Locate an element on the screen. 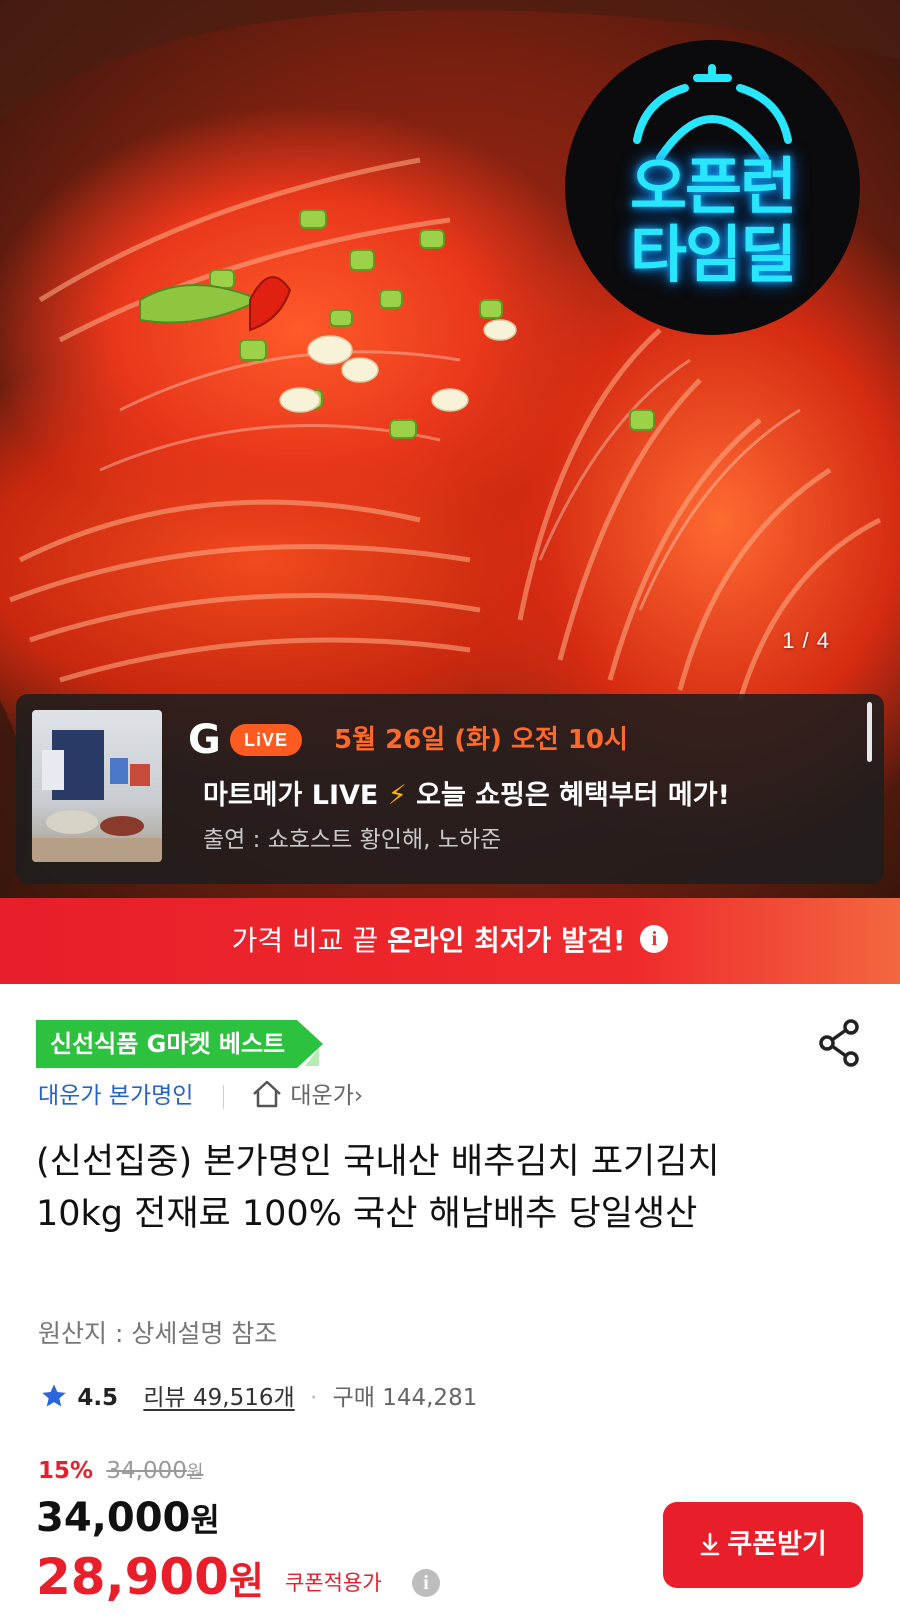 Image resolution: width=900 pixels, height=1619 pixels. home-icon is located at coordinates (267, 1094).